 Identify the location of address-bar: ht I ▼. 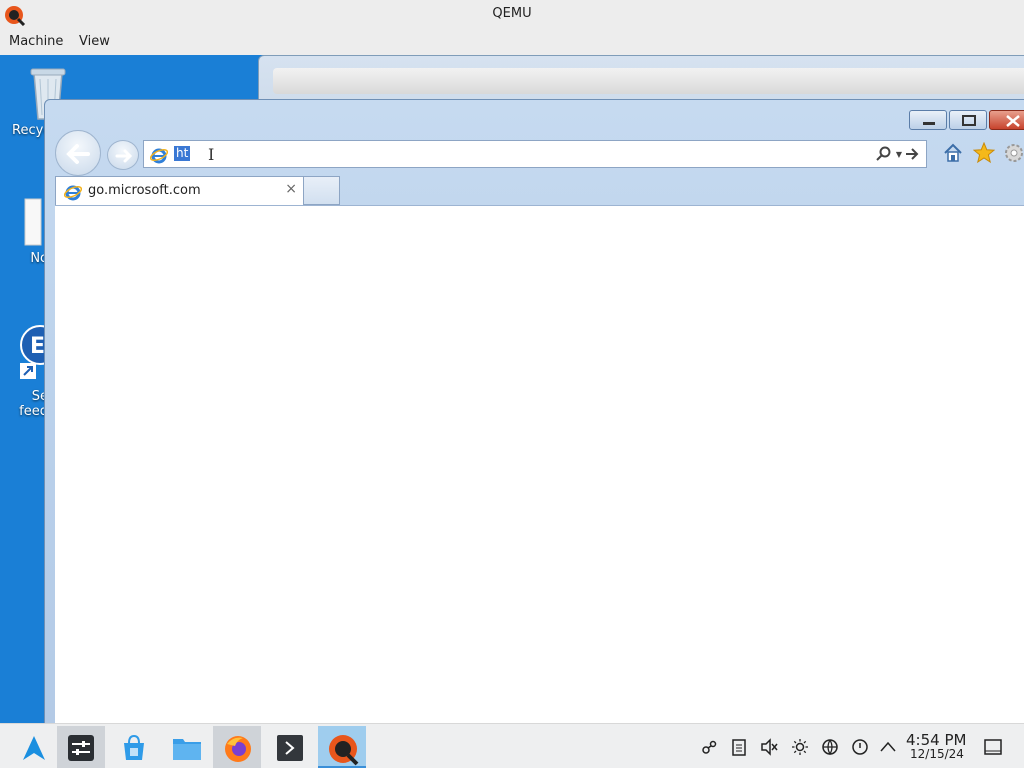
(535, 154).